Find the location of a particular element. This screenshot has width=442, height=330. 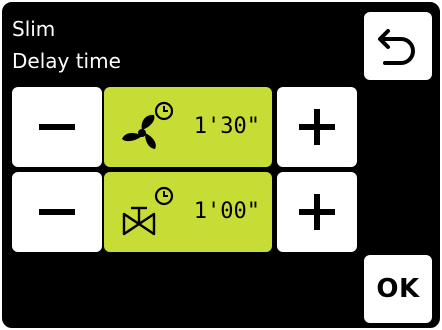

increase-valve-delay-button is located at coordinates (317, 212).